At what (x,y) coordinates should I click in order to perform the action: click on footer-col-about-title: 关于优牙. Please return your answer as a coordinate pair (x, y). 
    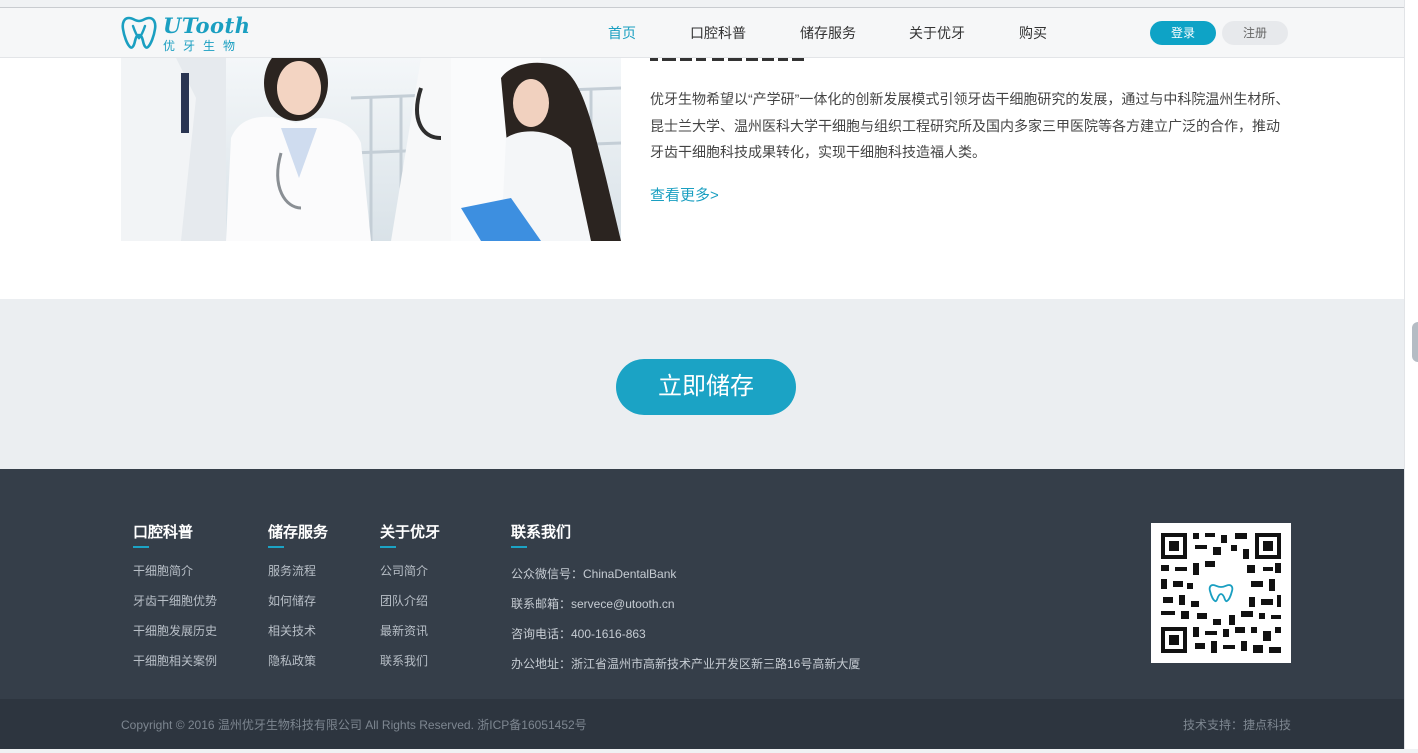
    Looking at the image, I should click on (410, 532).